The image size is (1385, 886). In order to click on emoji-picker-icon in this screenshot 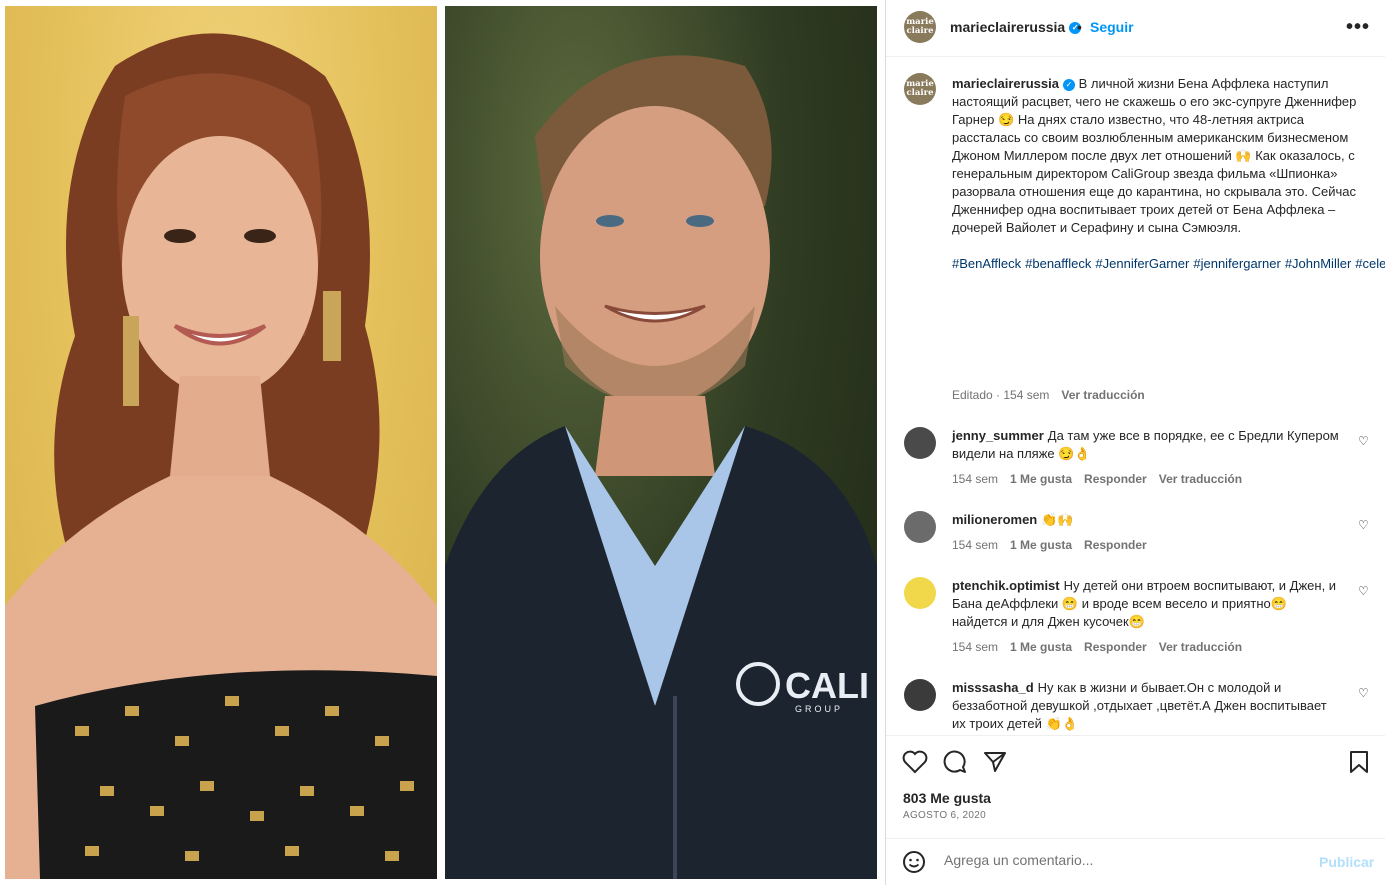, I will do `click(914, 864)`.